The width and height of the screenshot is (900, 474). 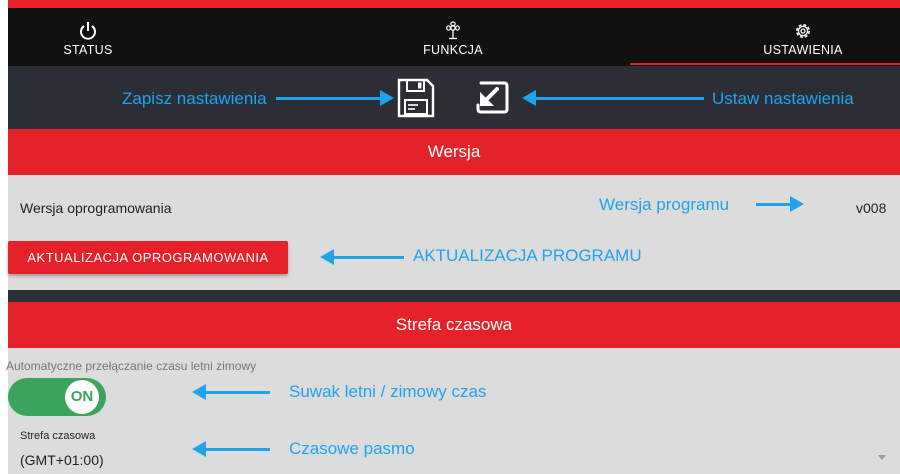 What do you see at coordinates (454, 296) in the screenshot?
I see `section-divider` at bounding box center [454, 296].